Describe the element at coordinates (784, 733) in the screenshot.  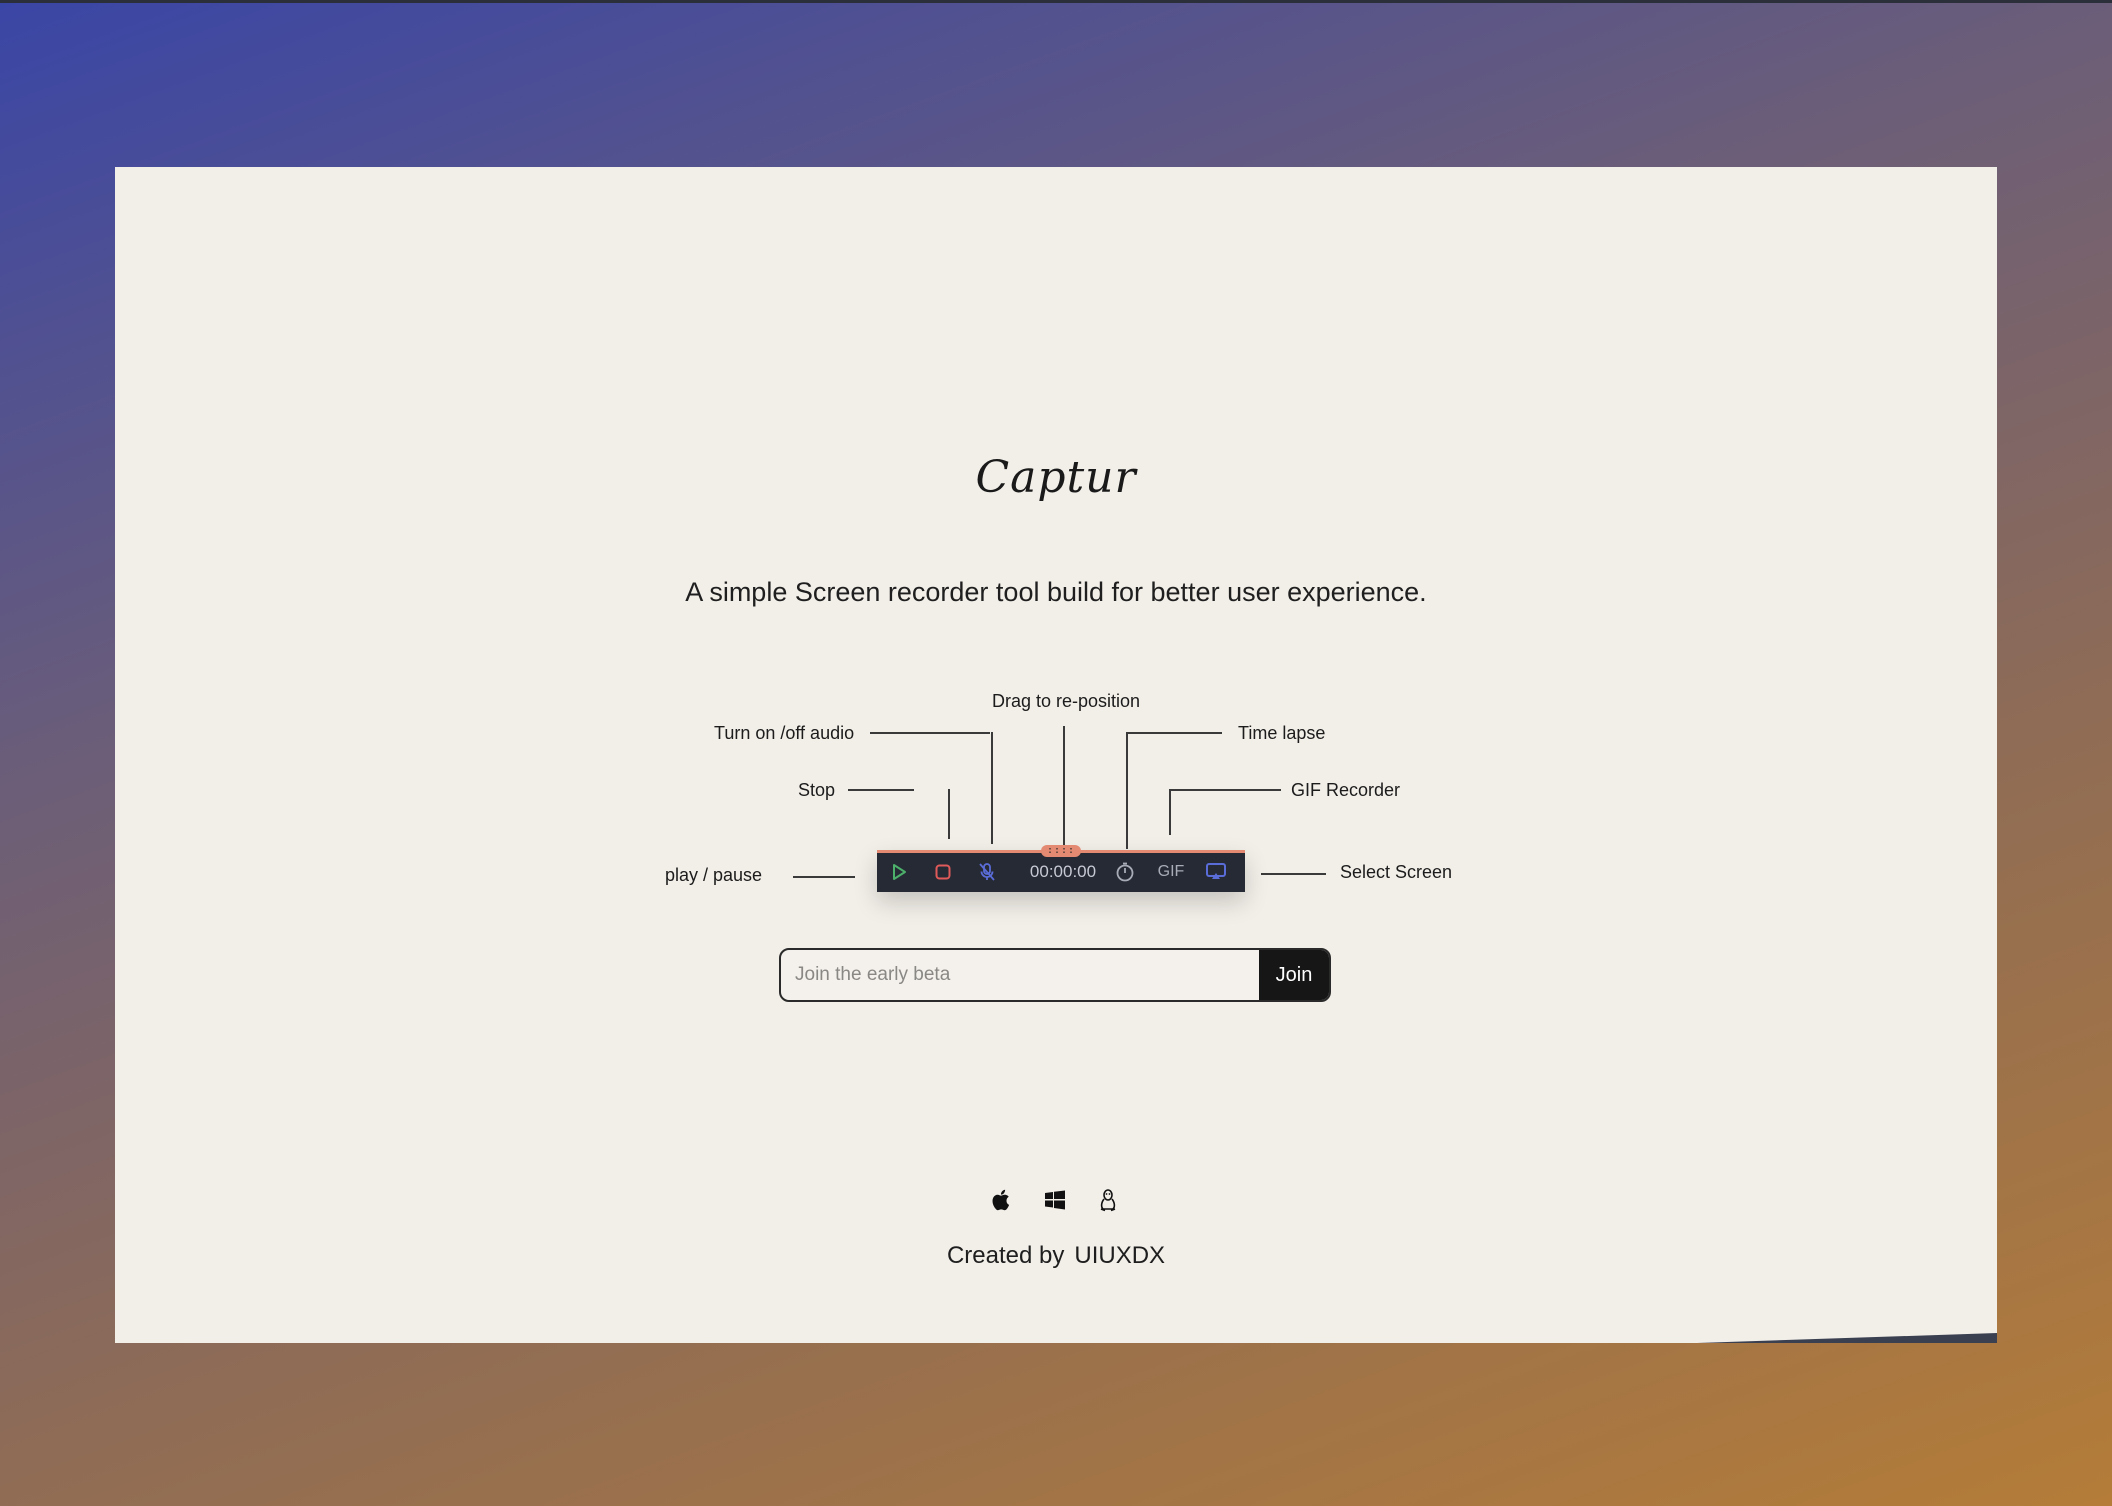
I see `annotation-audio: Turn on /off audio` at that location.